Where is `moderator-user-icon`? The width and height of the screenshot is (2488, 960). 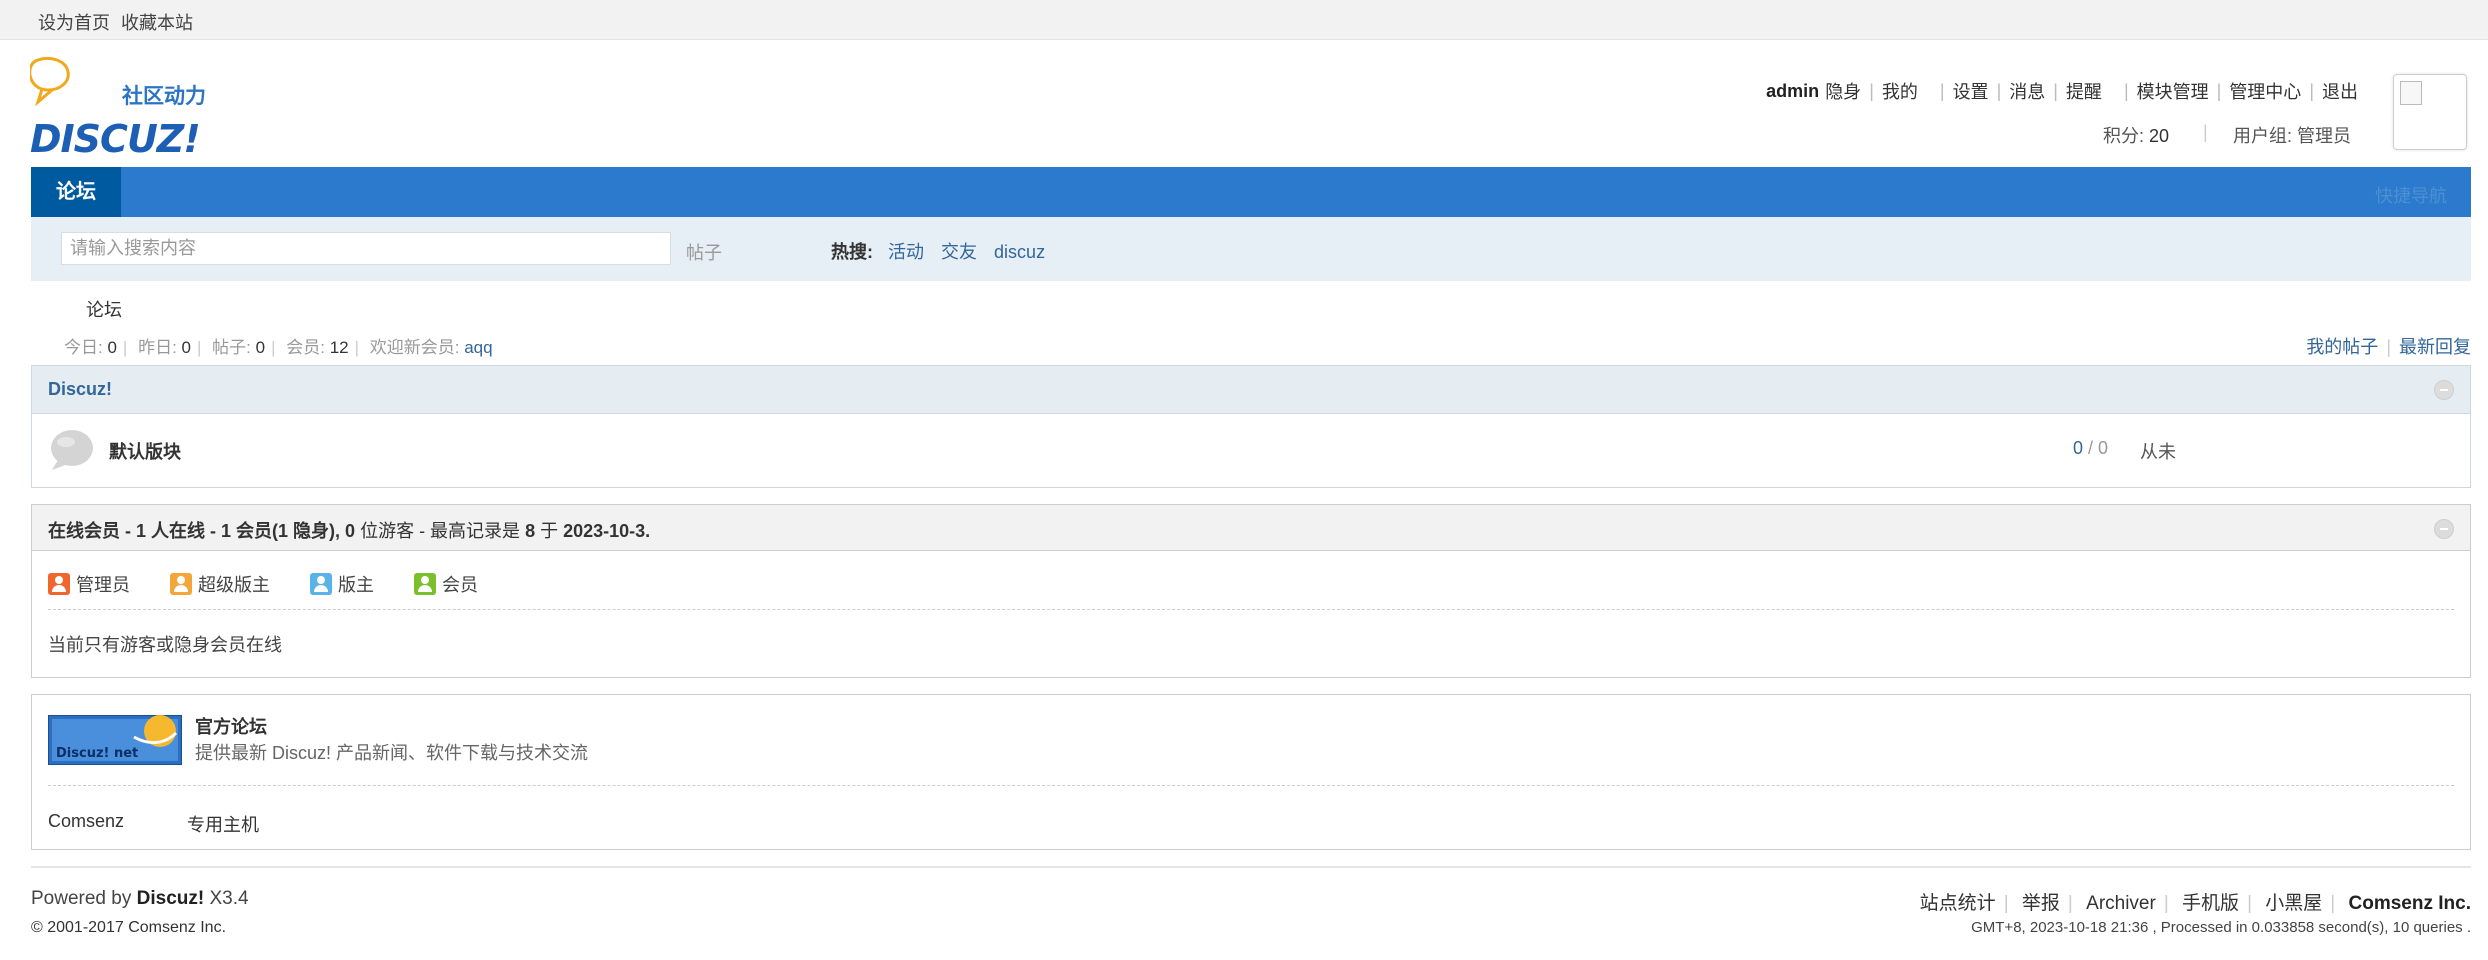
moderator-user-icon is located at coordinates (321, 584).